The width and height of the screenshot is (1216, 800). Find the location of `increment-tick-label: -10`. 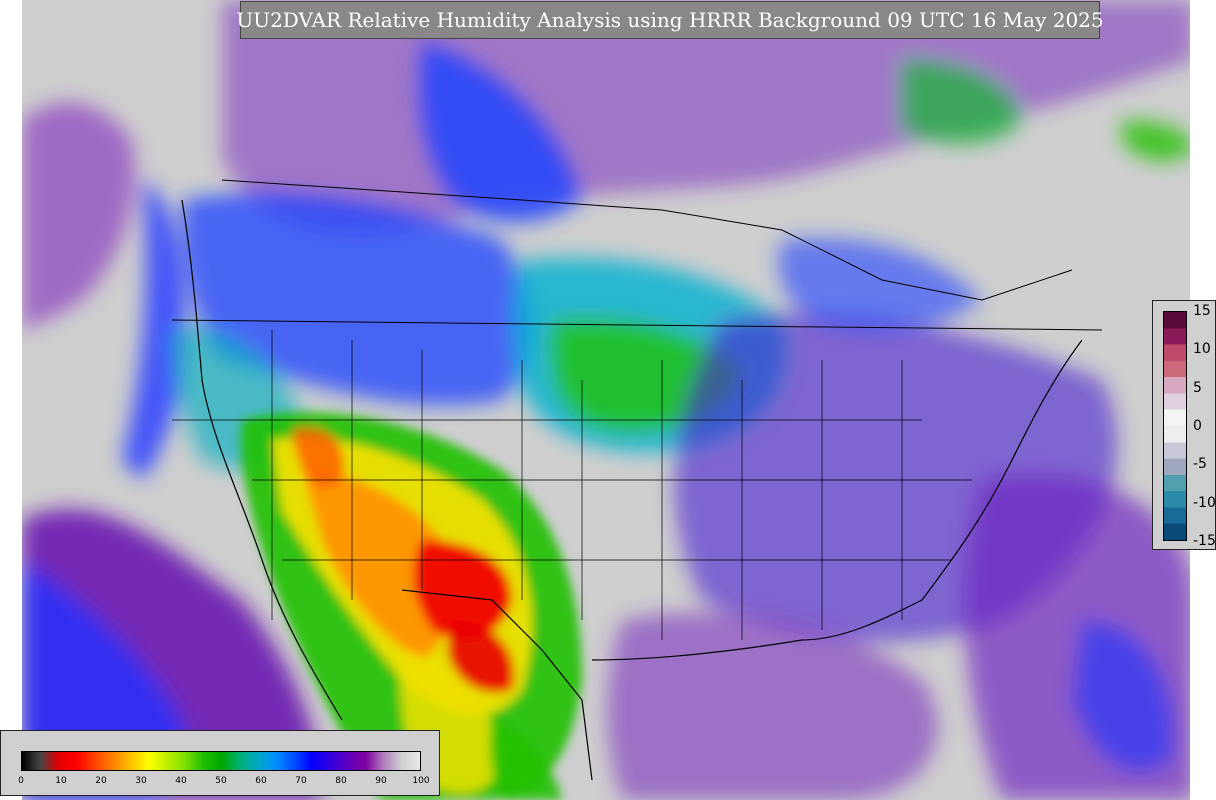

increment-tick-label: -10 is located at coordinates (1204, 502).